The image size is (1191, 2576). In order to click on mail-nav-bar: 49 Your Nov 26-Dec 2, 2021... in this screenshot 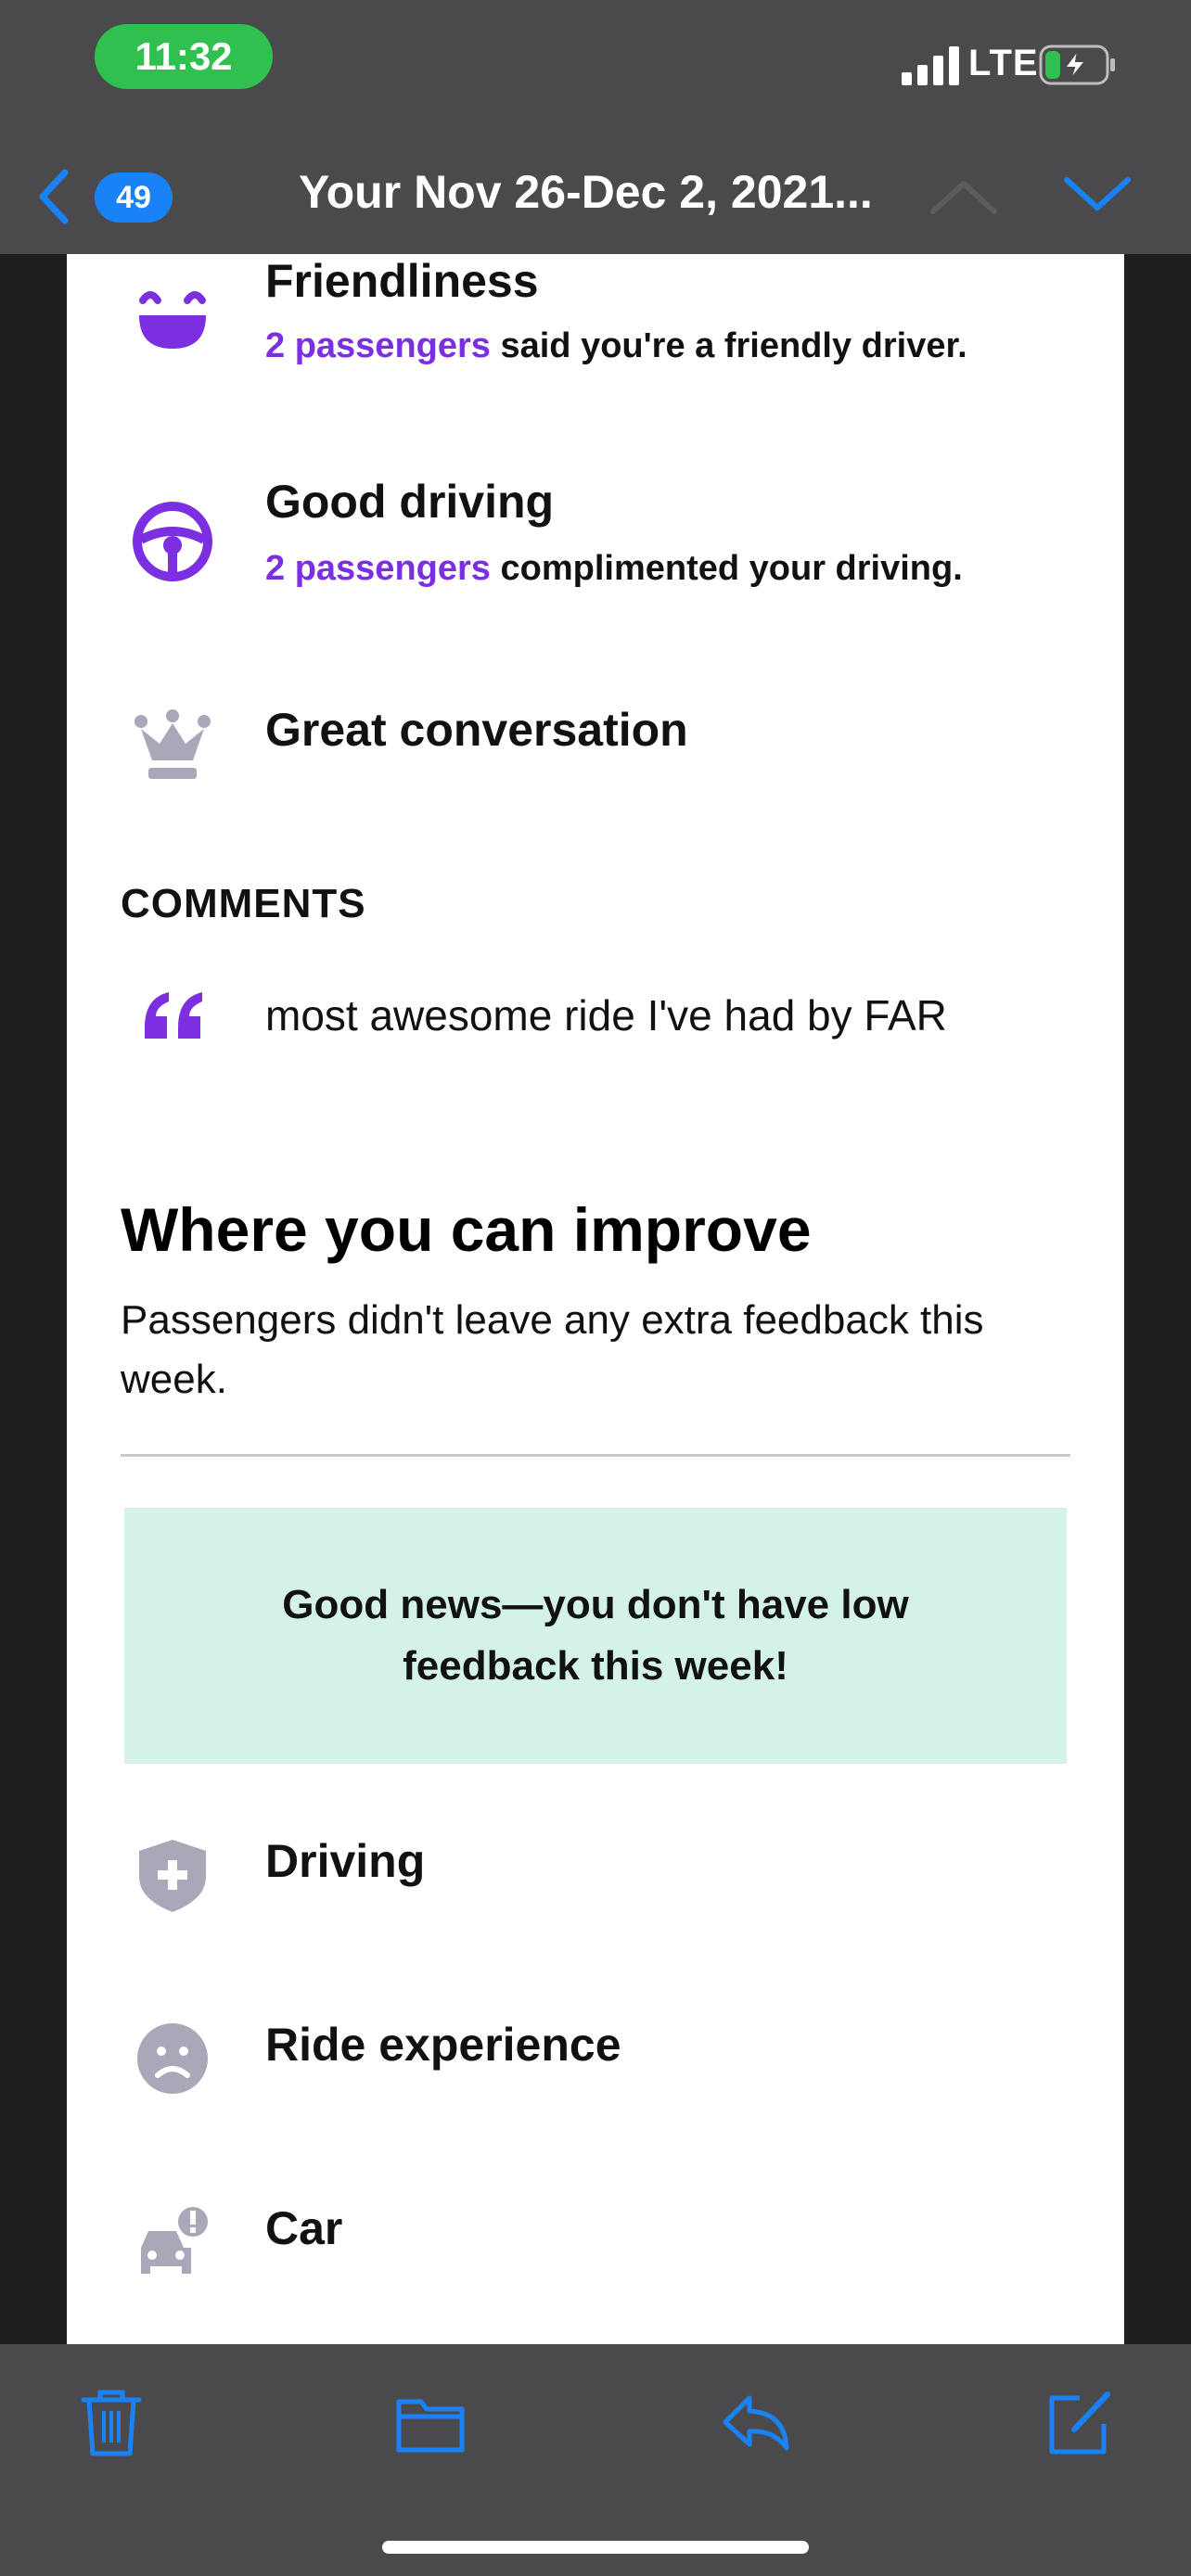, I will do `click(595, 194)`.